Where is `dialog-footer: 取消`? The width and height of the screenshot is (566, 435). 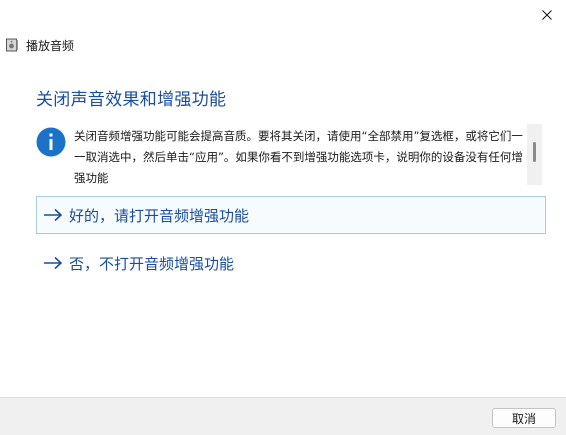
dialog-footer: 取消 is located at coordinates (283, 416).